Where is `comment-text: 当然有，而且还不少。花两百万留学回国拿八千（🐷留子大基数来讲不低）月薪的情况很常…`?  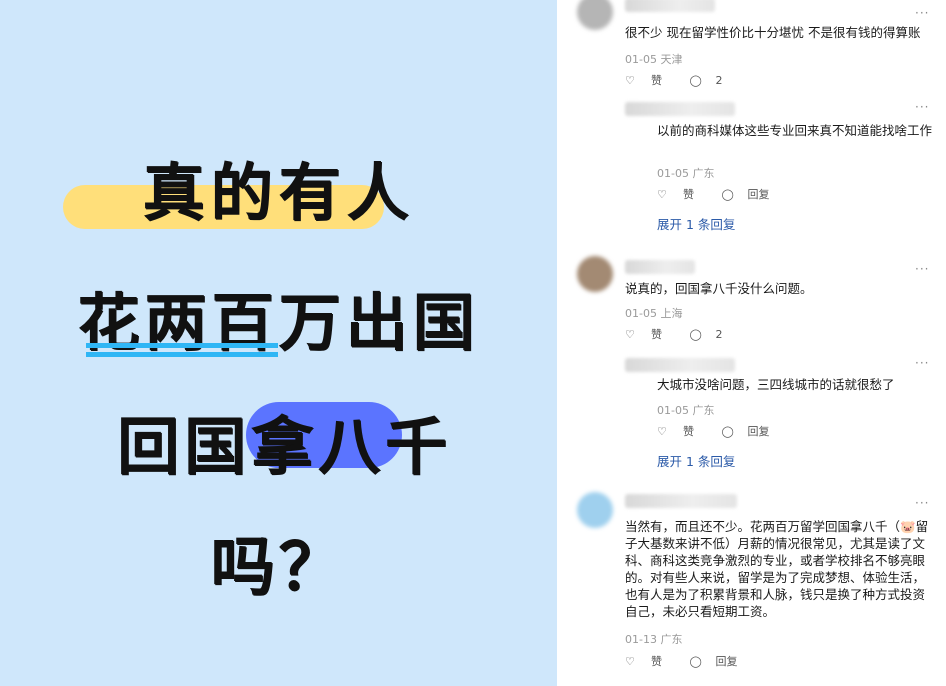 comment-text: 当然有，而且还不少。花两百万留学回国拿八千（🐷留子大基数来讲不低）月薪的情况很常… is located at coordinates (777, 569).